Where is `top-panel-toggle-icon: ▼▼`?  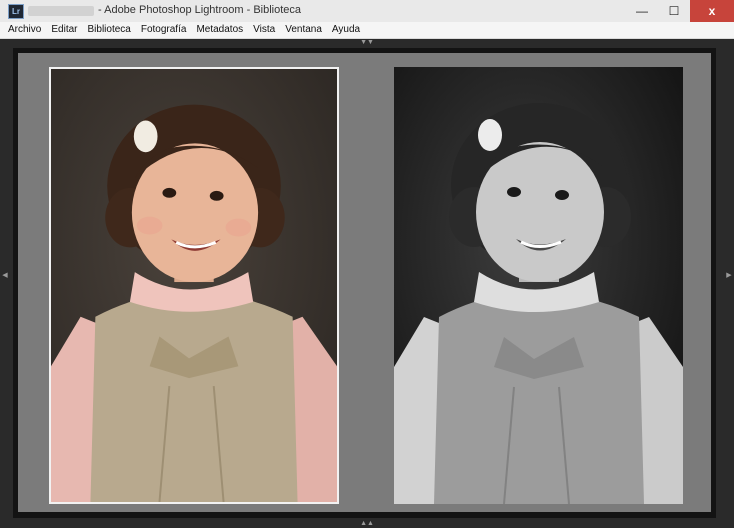
top-panel-toggle-icon: ▼▼ is located at coordinates (367, 43).